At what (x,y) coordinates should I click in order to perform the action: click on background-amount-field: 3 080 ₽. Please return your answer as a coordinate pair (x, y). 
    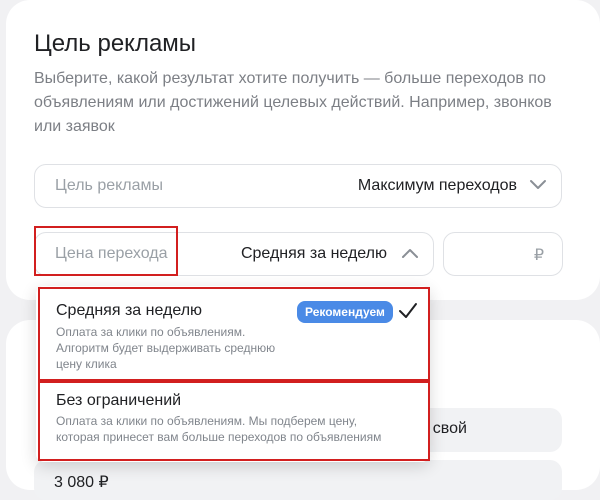
    Looking at the image, I should click on (298, 480).